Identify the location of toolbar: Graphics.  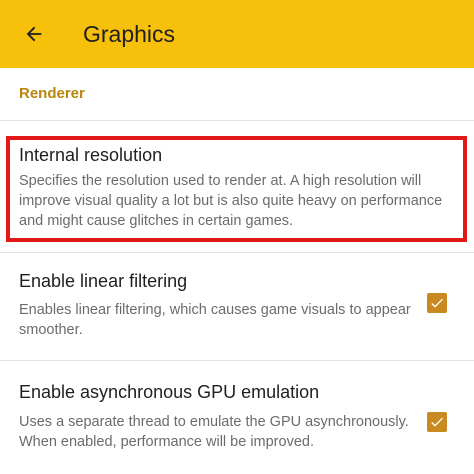
(237, 34).